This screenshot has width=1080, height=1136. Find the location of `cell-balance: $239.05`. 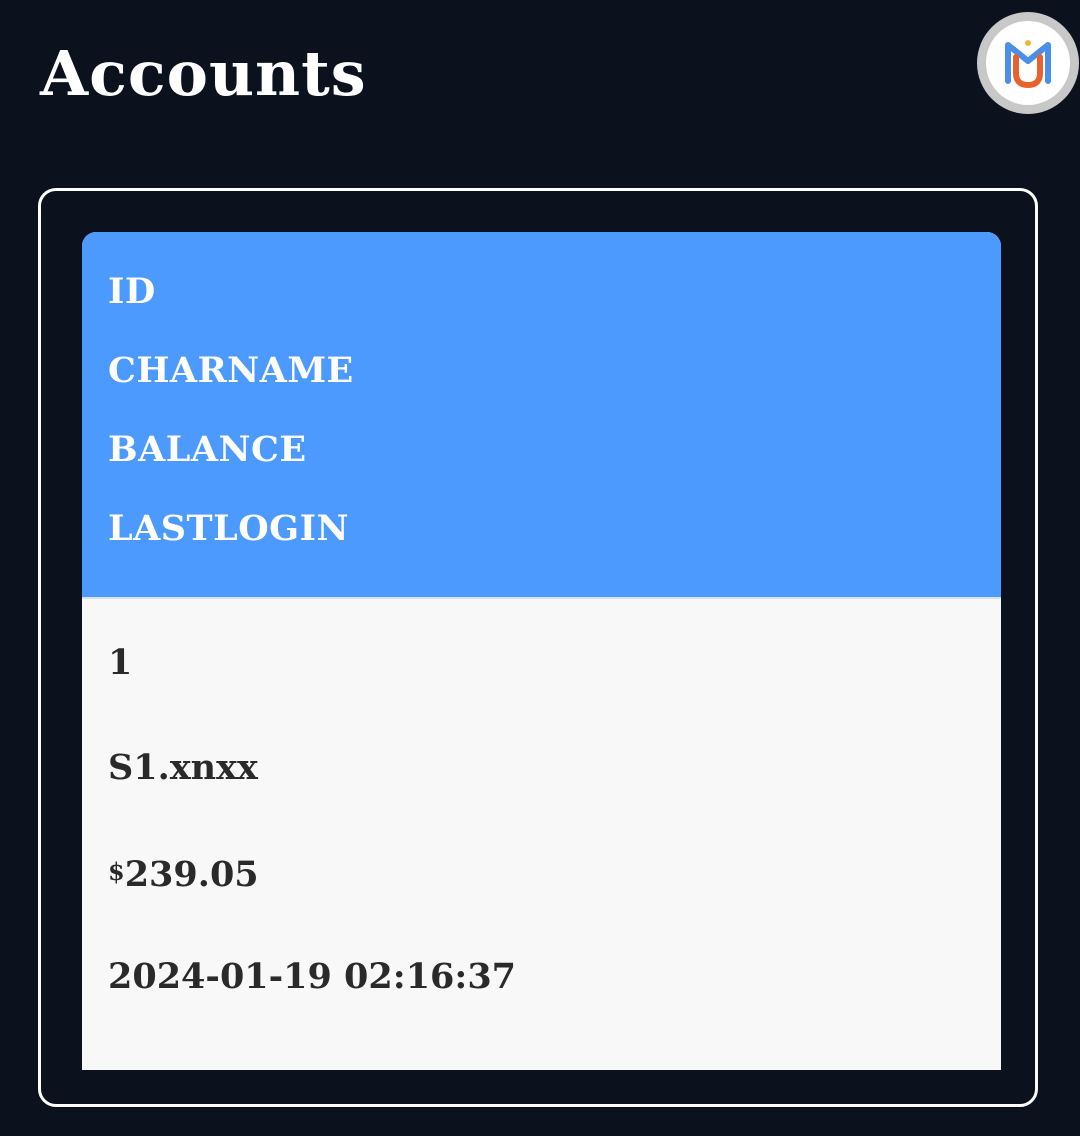

cell-balance: $239.05 is located at coordinates (541, 900).